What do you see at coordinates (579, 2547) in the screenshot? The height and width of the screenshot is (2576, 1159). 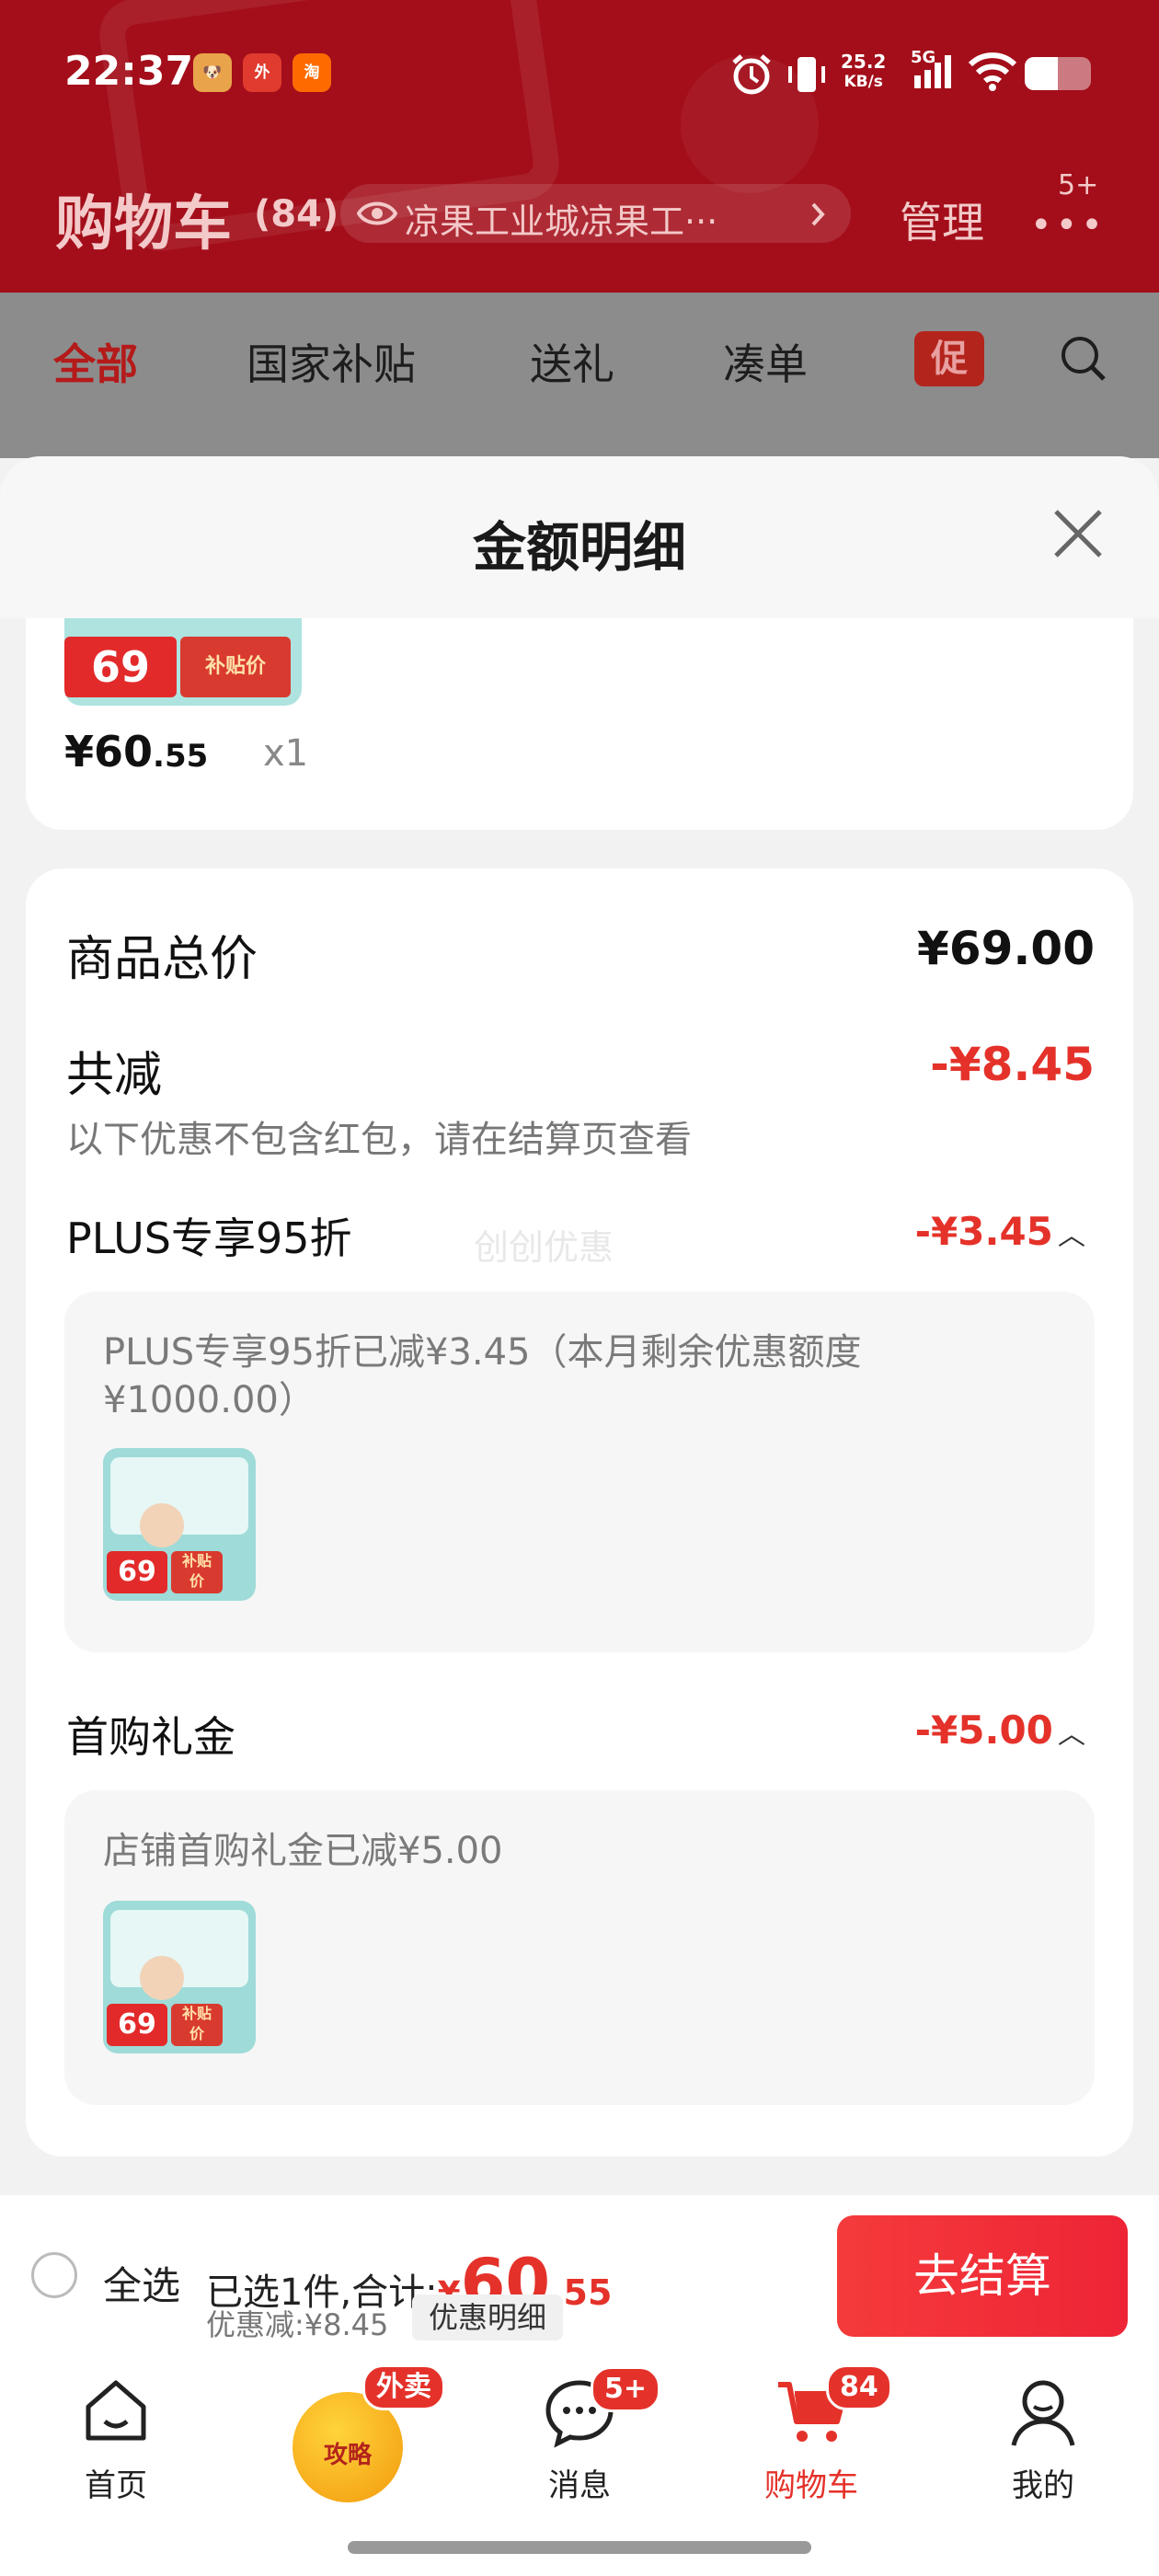 I see `home-indicator` at bounding box center [579, 2547].